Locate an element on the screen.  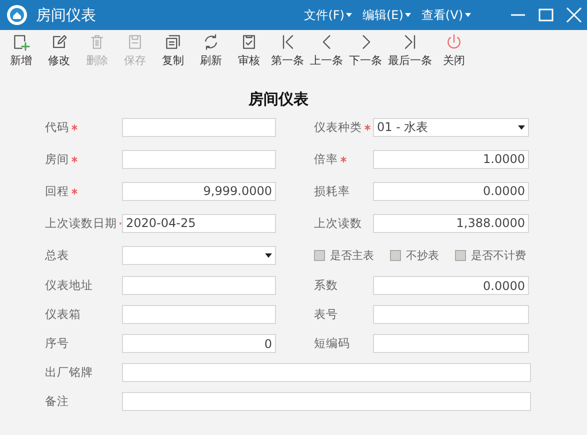
toolbar-button: 修改 is located at coordinates (59, 54).